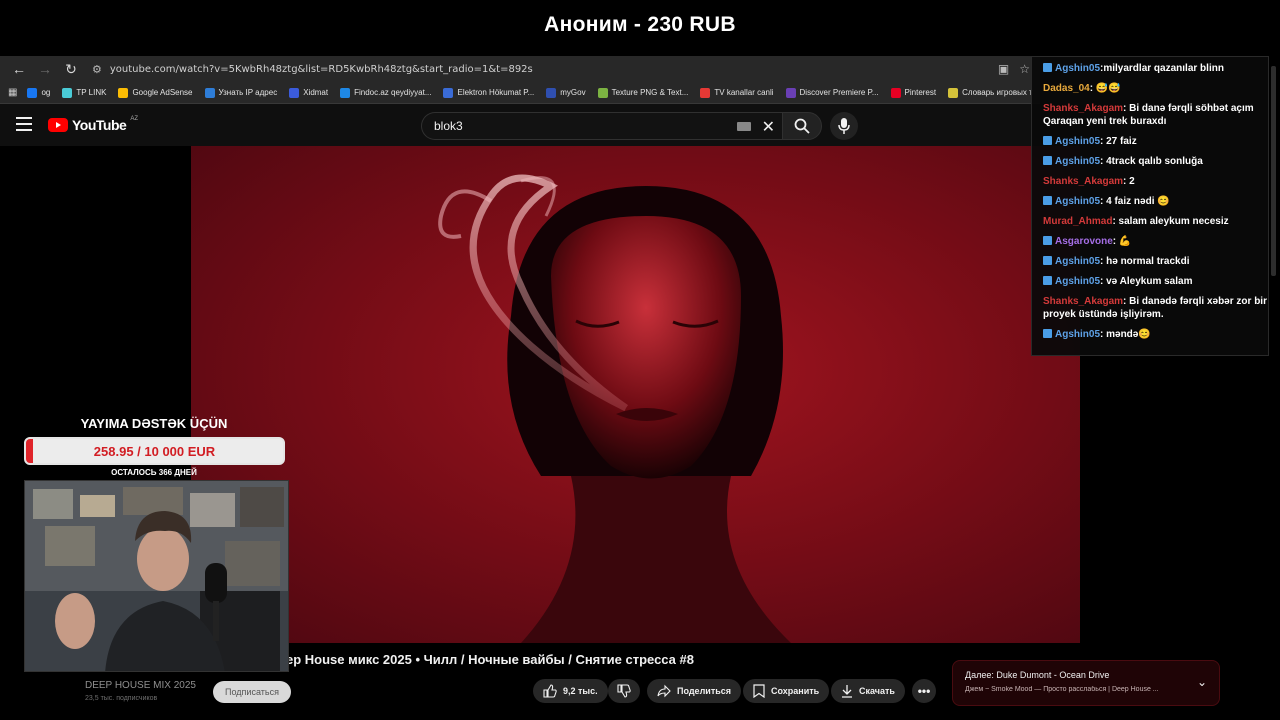  I want to click on subscribe-button: Подписаться, so click(252, 692).